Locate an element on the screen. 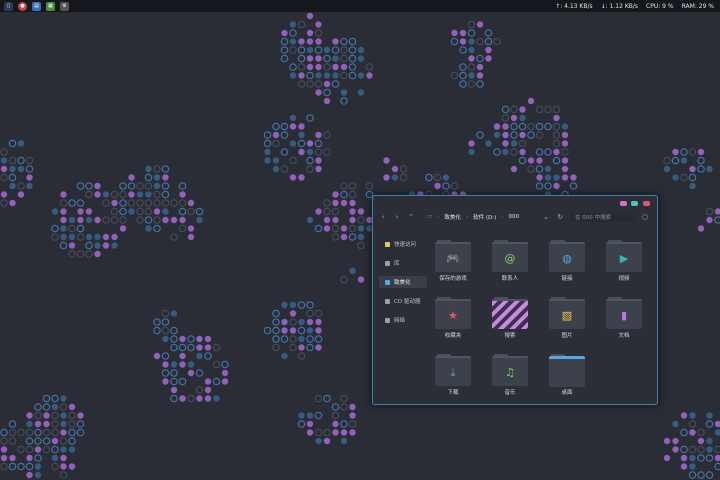  refresh-icon: ↻ is located at coordinates (560, 217).